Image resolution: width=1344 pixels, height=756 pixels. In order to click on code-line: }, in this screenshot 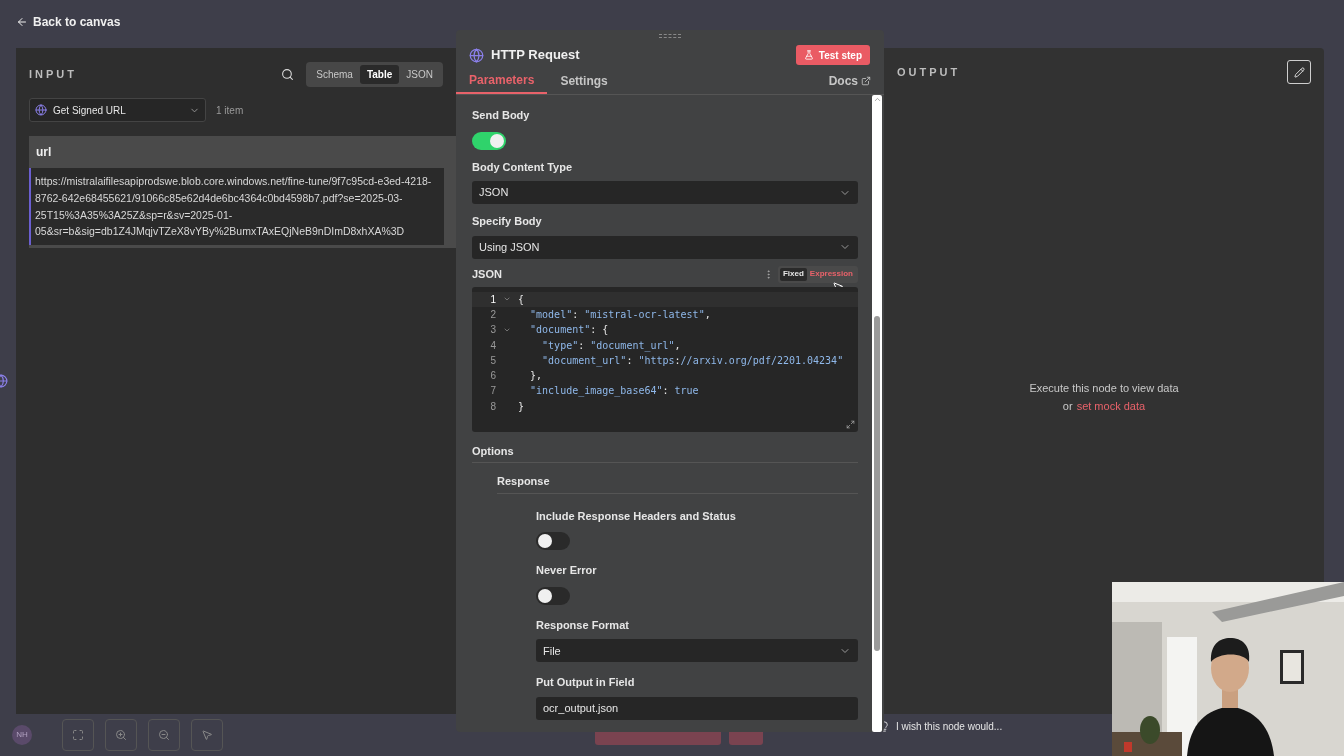, I will do `click(536, 376)`.